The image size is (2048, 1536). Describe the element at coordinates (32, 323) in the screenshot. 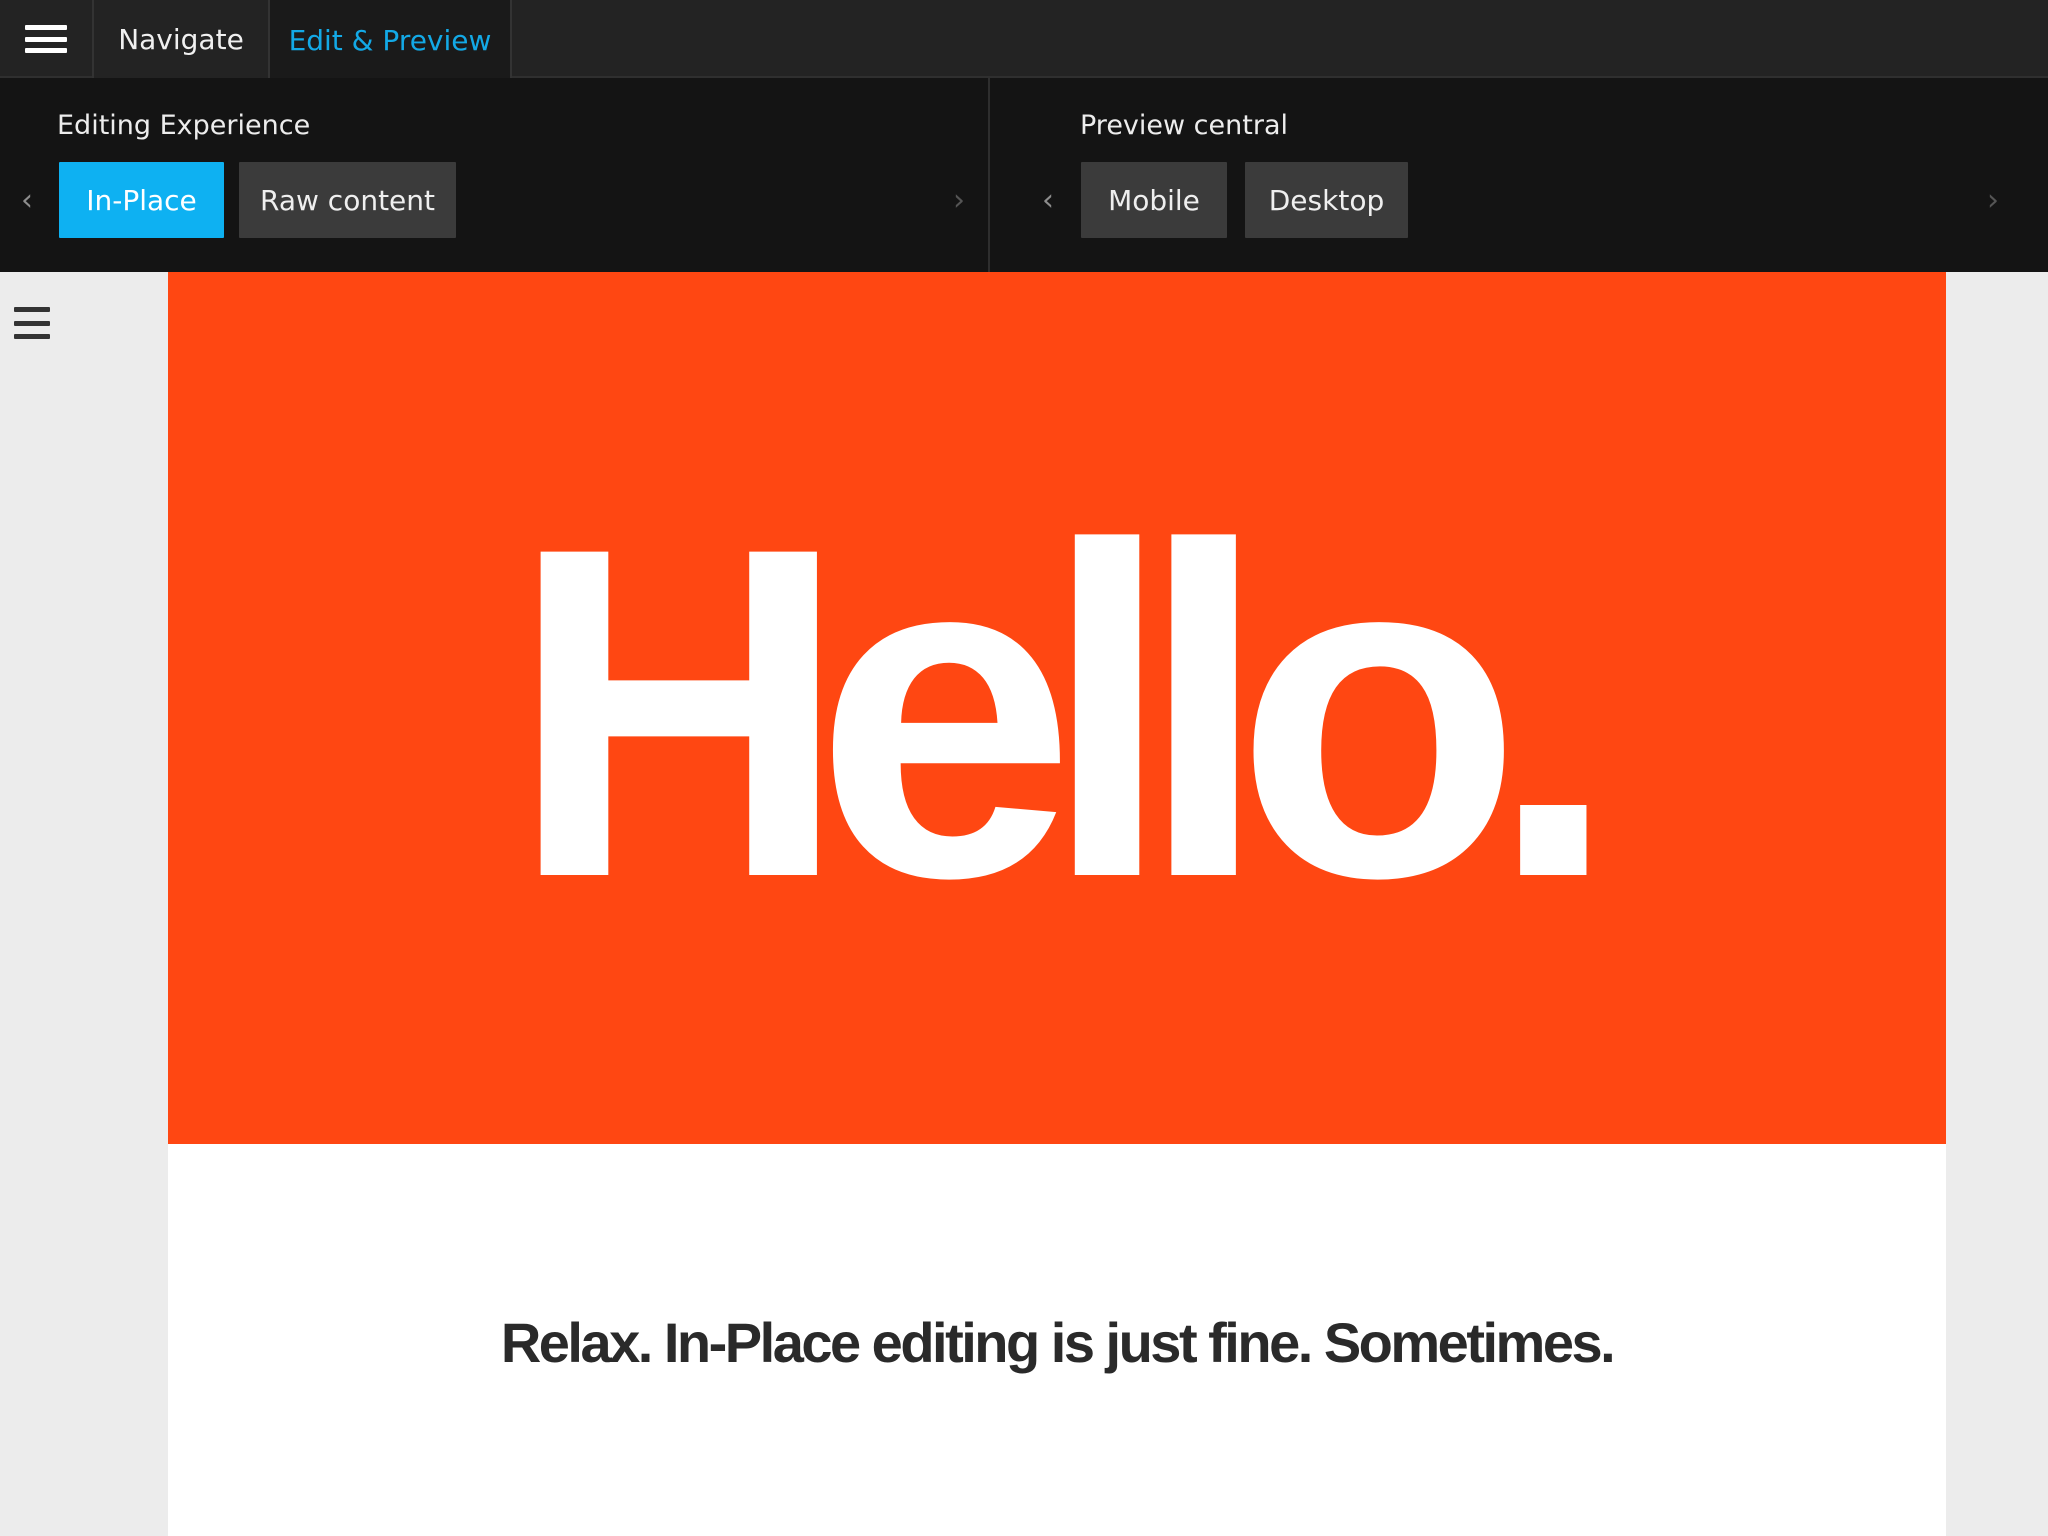

I see `page-menu-button` at that location.